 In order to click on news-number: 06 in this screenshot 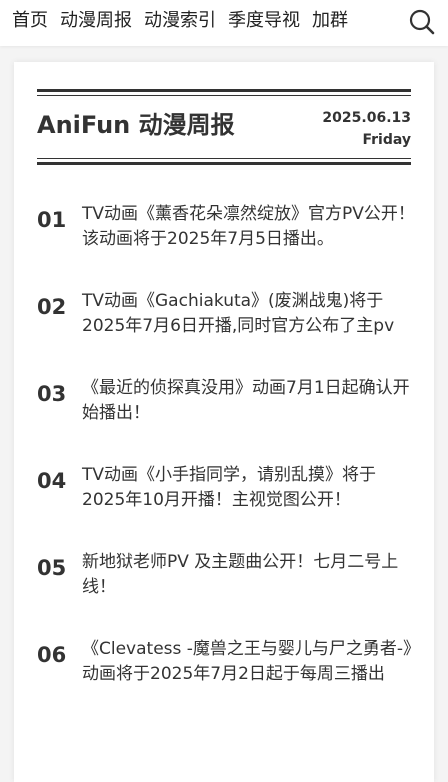, I will do `click(52, 655)`.